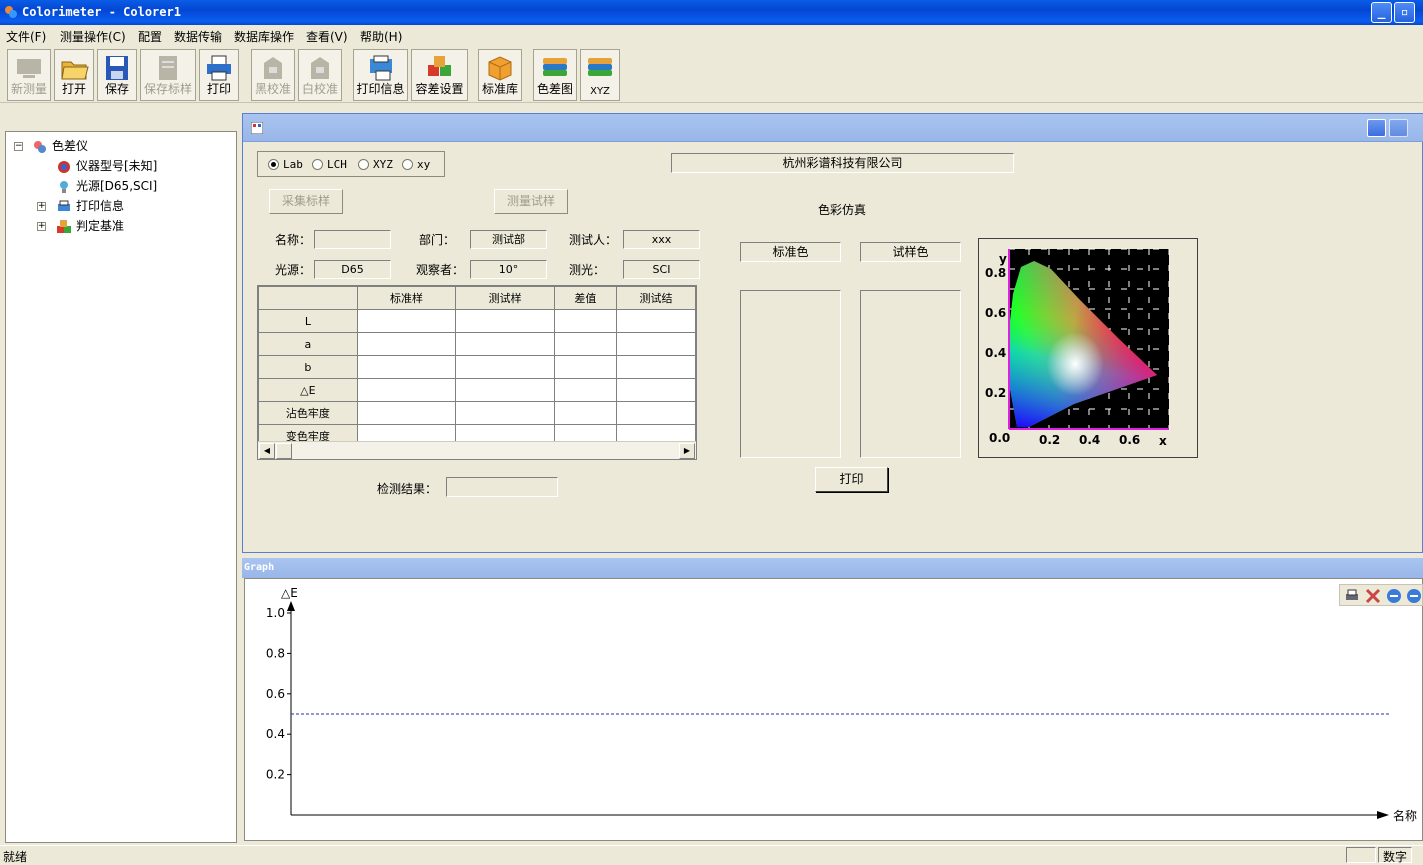 Image resolution: width=1423 pixels, height=865 pixels. Describe the element at coordinates (285, 164) in the screenshot. I see `radio-lab: Lab` at that location.